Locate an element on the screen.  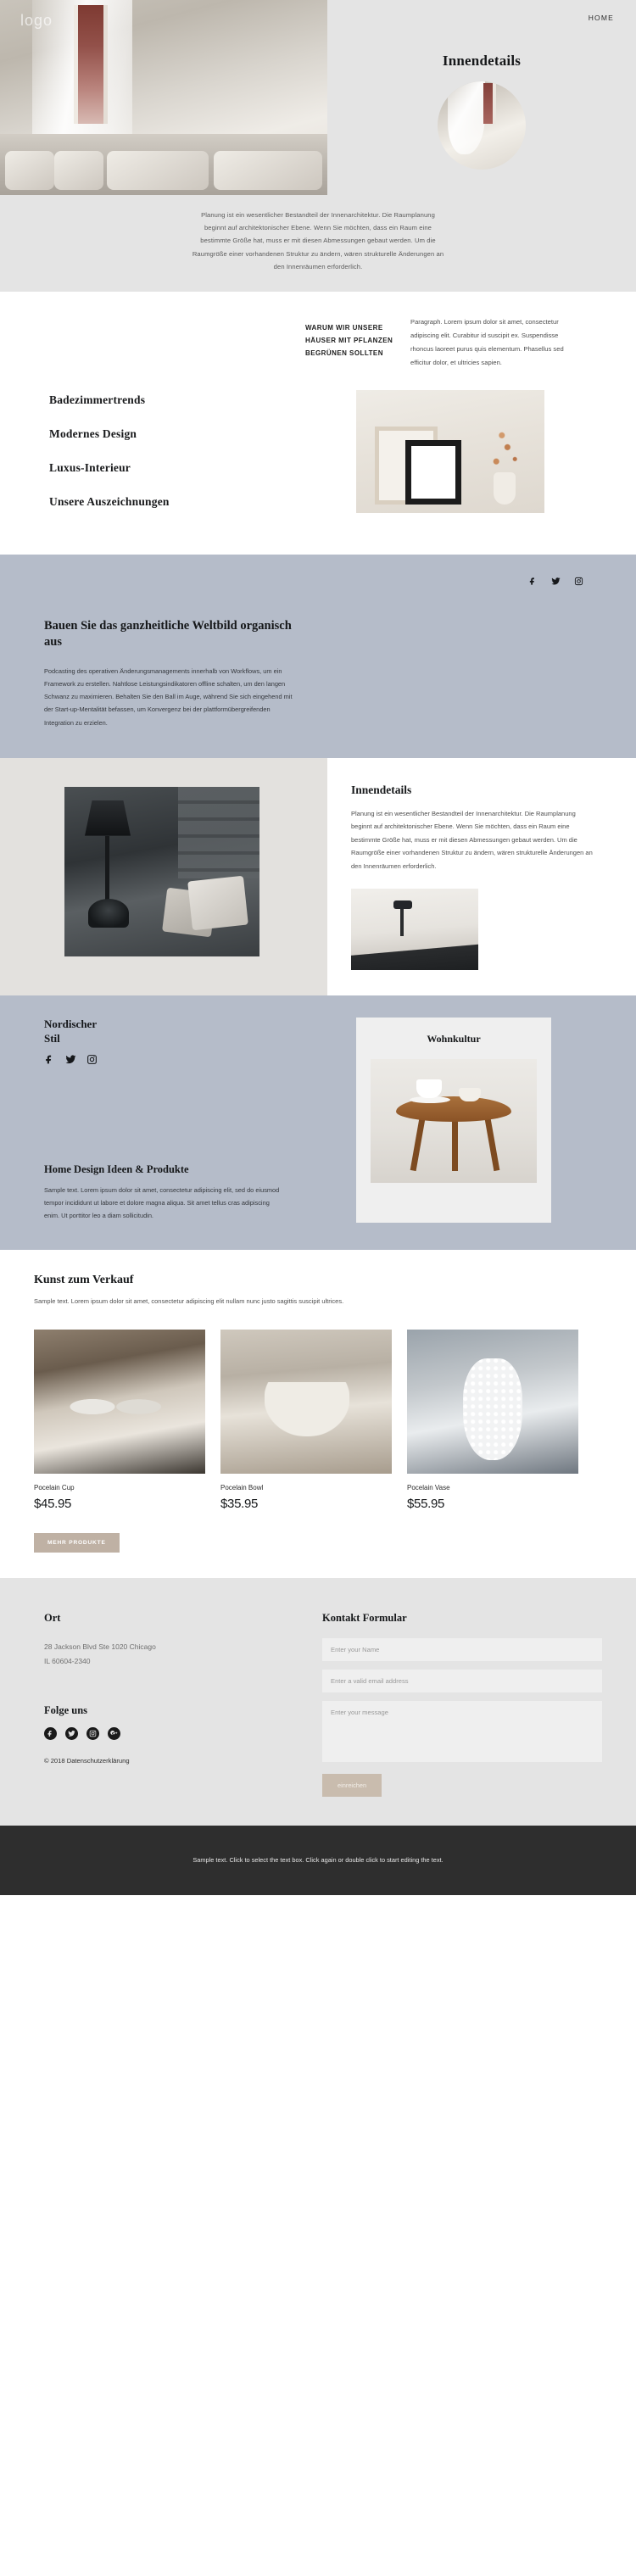
name-field is located at coordinates (462, 1649).